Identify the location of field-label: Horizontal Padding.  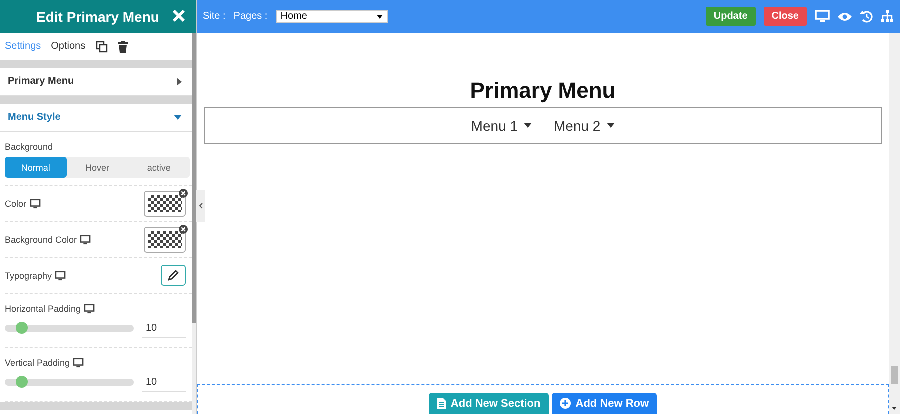
(43, 309).